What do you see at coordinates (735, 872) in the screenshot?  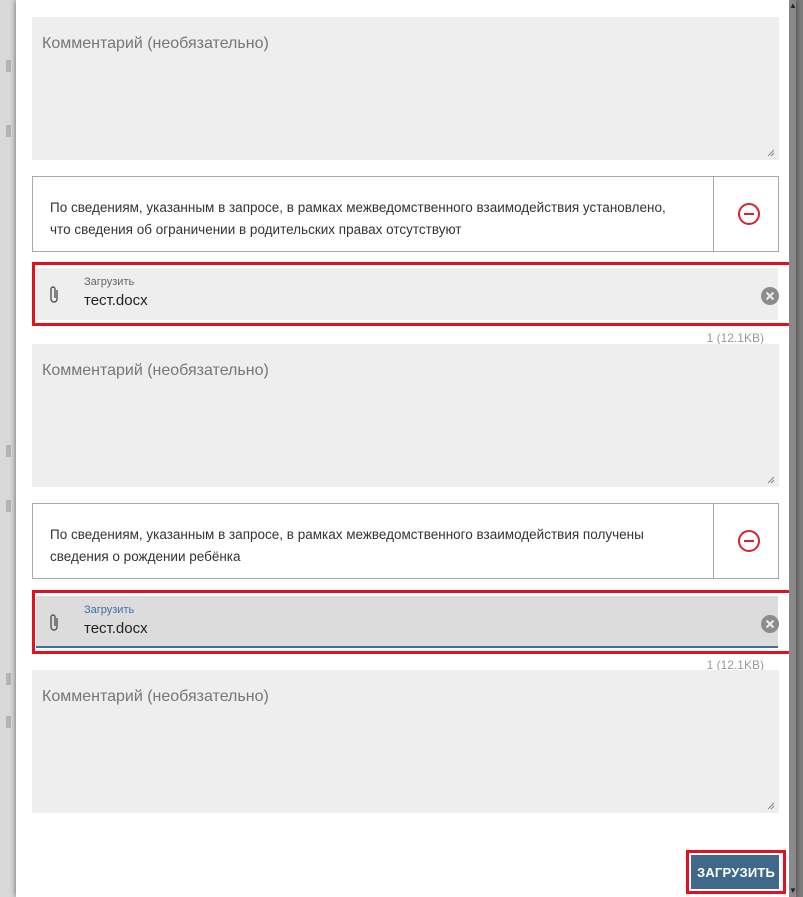 I see `upload-submit-button: ЗАГРУЗИТЬ` at bounding box center [735, 872].